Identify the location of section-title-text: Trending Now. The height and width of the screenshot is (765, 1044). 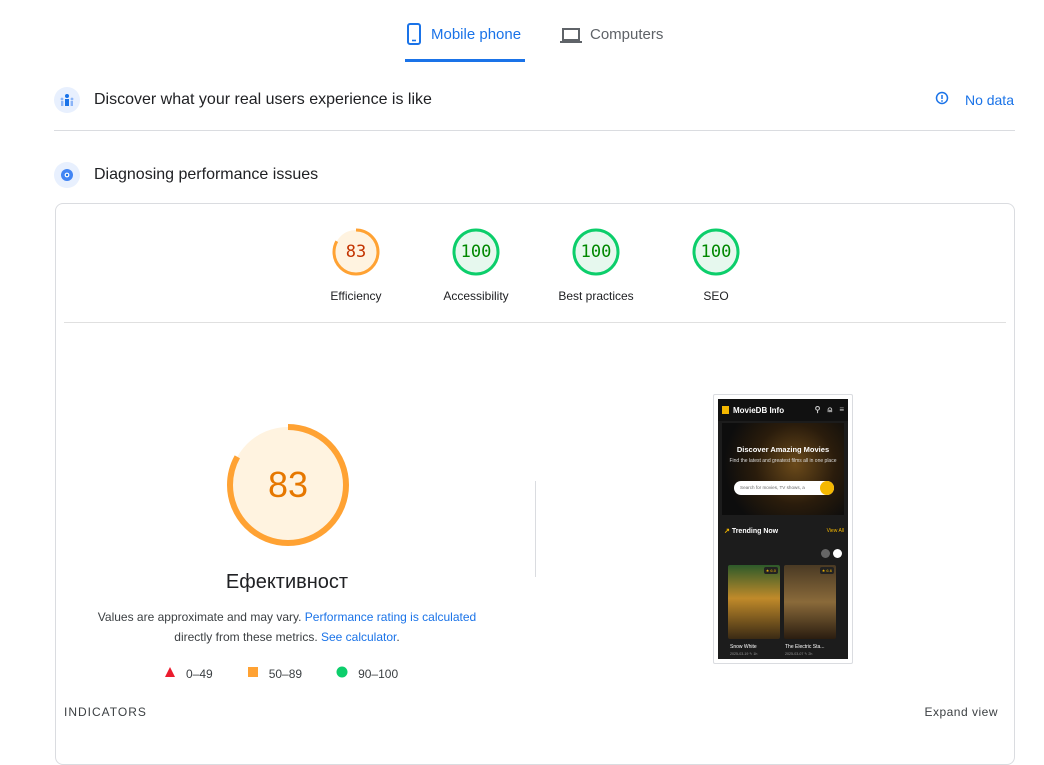
(755, 531).